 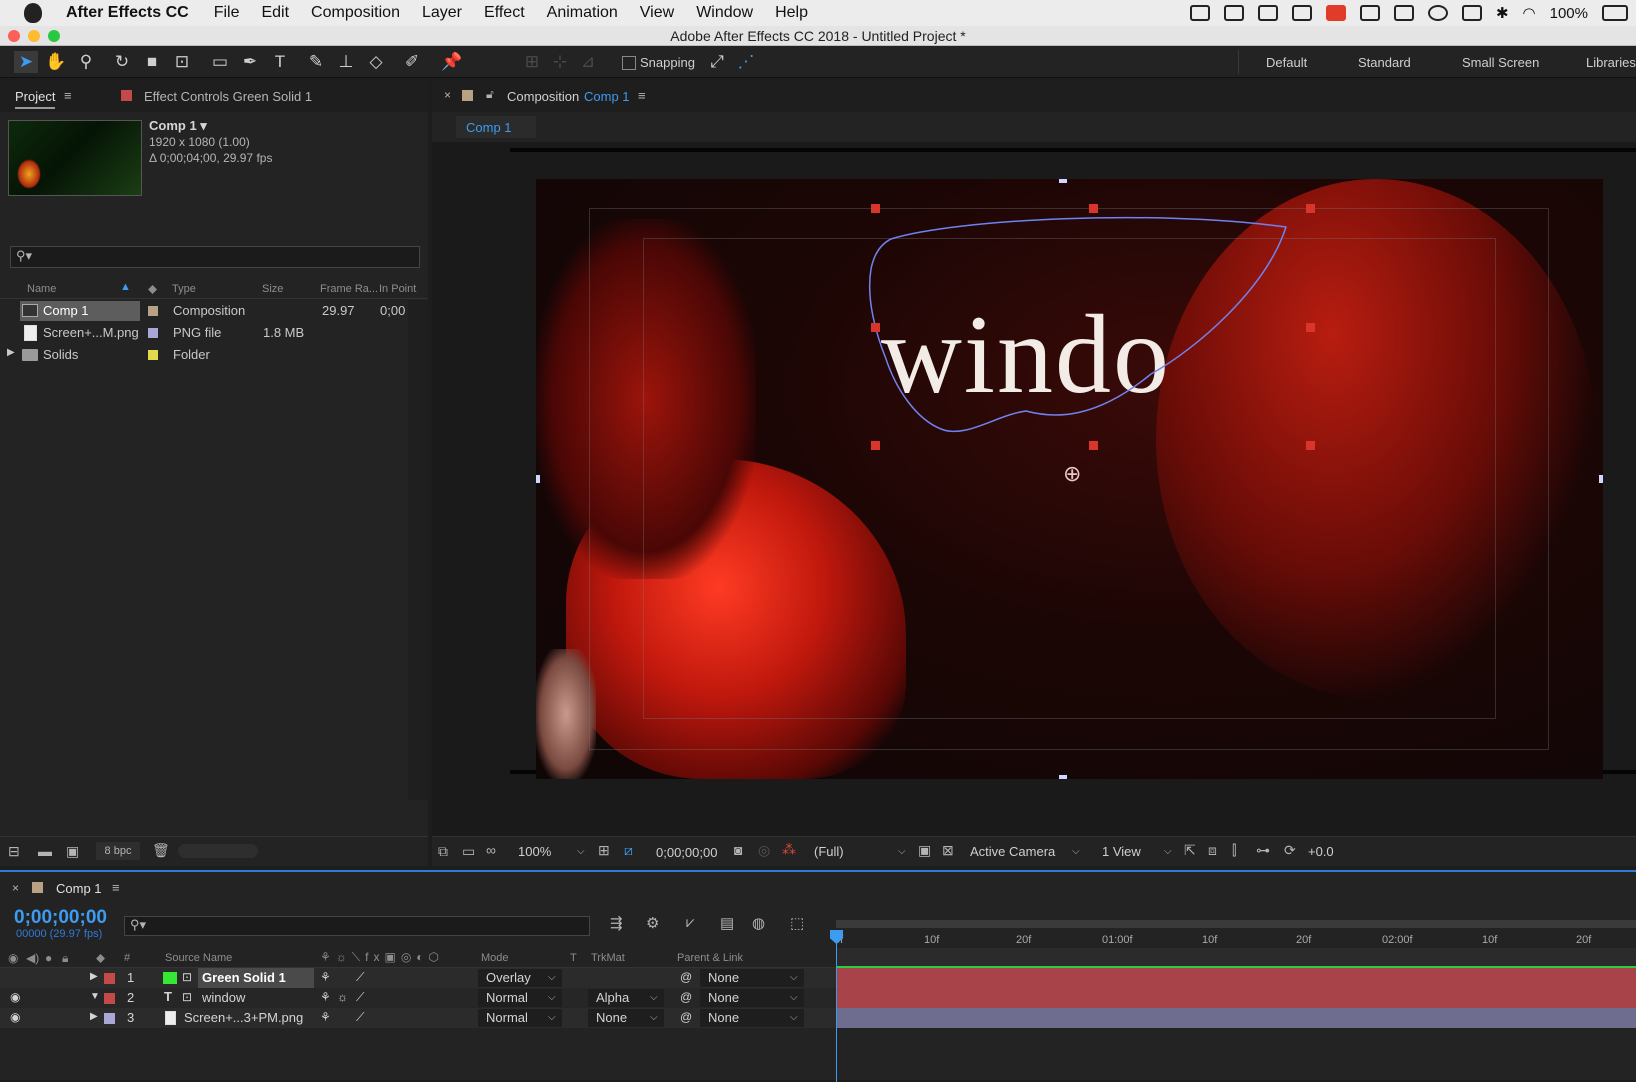 I want to click on view-axis-icon: ⊿, so click(x=588, y=62).